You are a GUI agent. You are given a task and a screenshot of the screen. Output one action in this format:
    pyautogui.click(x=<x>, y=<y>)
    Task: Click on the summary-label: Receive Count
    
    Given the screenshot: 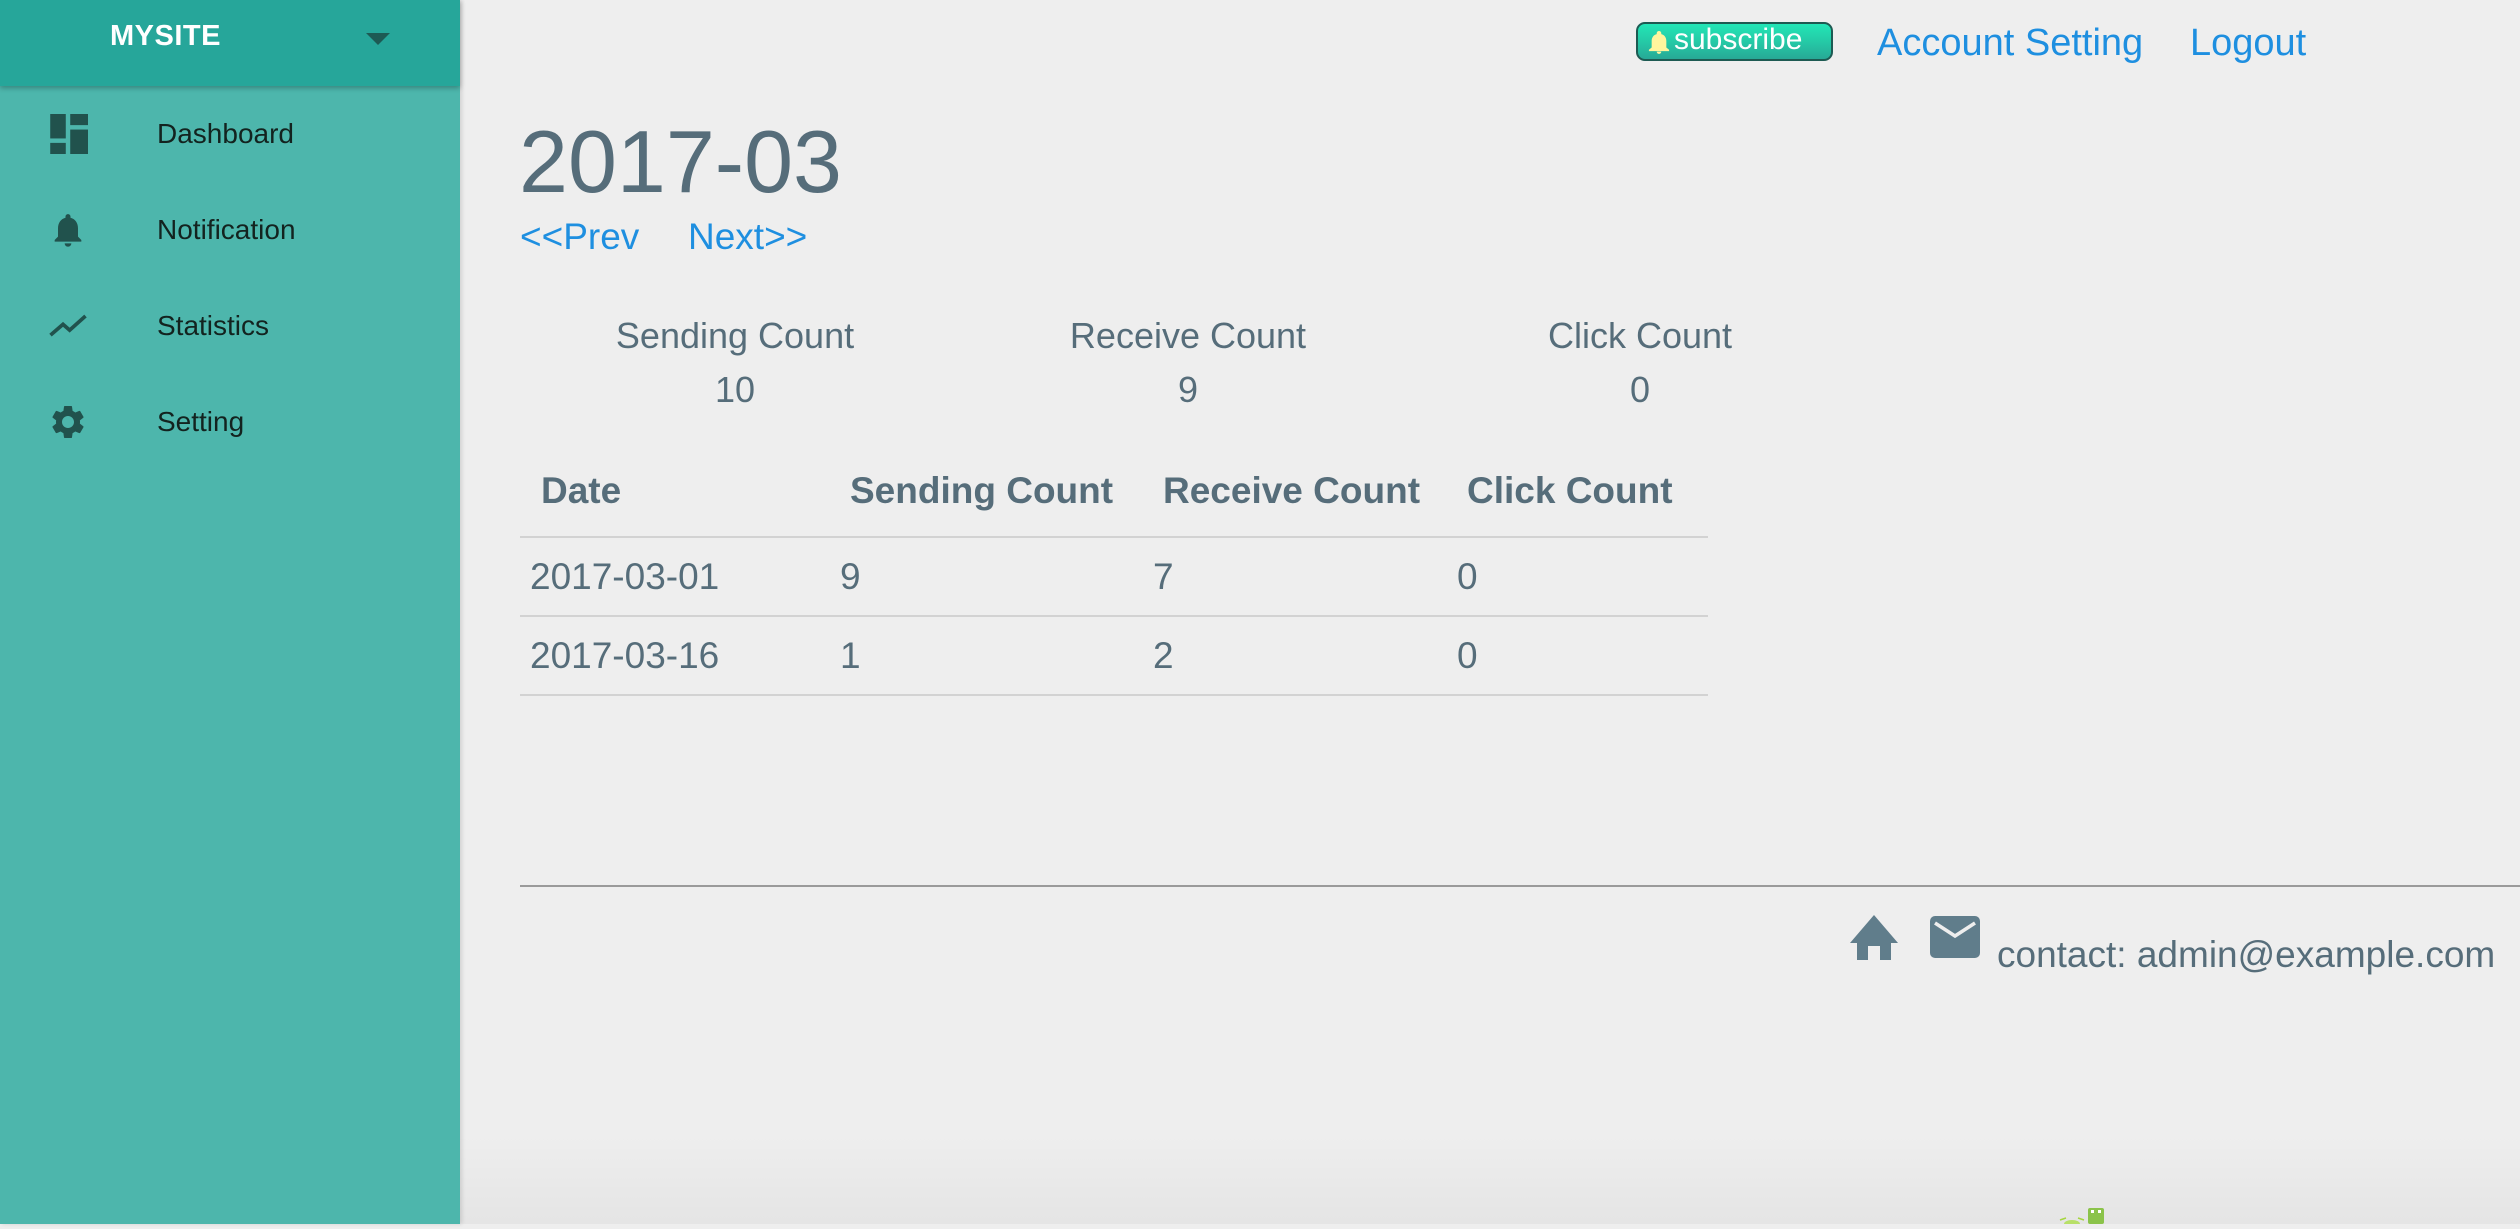 What is the action you would take?
    pyautogui.click(x=1188, y=335)
    